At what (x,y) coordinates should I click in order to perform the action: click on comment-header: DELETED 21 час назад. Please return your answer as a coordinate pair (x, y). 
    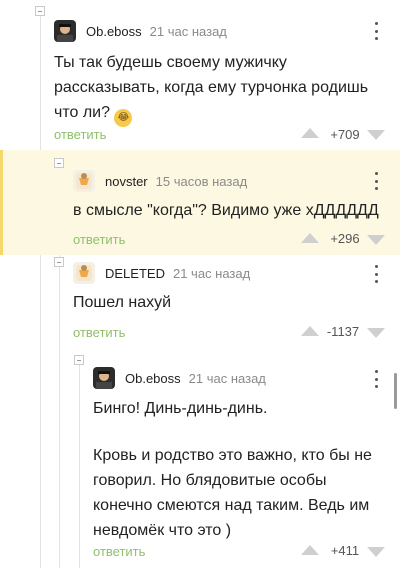
    Looking at the image, I should click on (161, 273).